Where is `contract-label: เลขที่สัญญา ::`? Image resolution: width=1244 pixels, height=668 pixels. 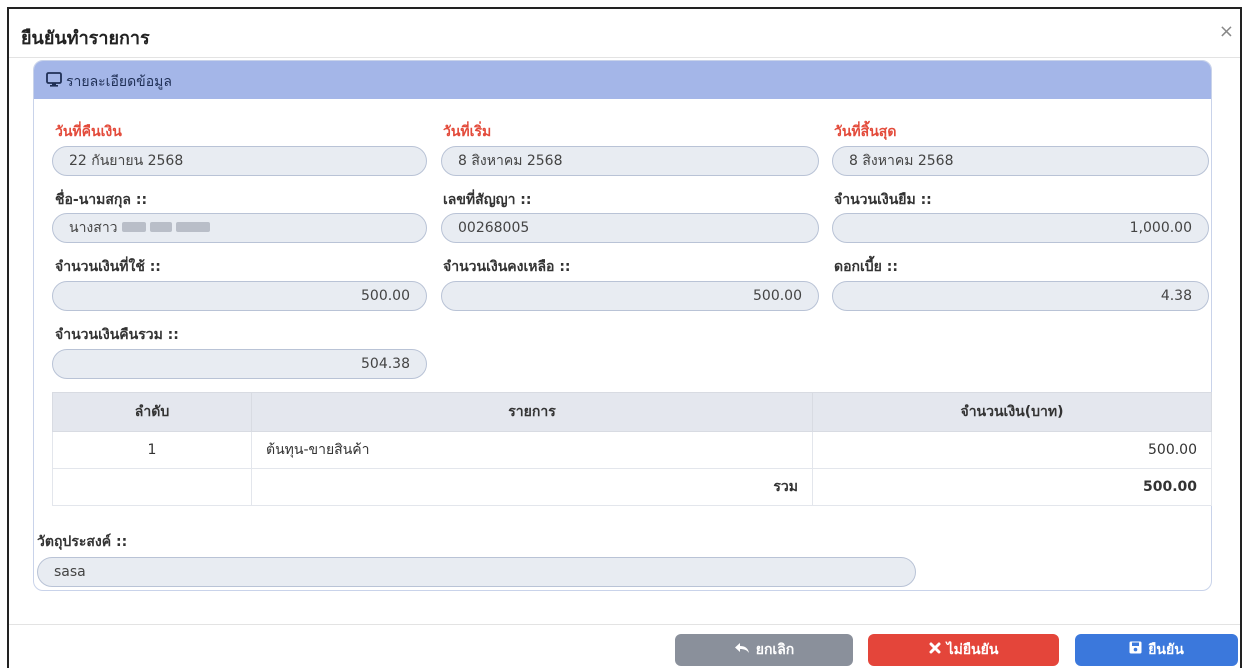 contract-label: เลขที่สัญญา :: is located at coordinates (487, 200).